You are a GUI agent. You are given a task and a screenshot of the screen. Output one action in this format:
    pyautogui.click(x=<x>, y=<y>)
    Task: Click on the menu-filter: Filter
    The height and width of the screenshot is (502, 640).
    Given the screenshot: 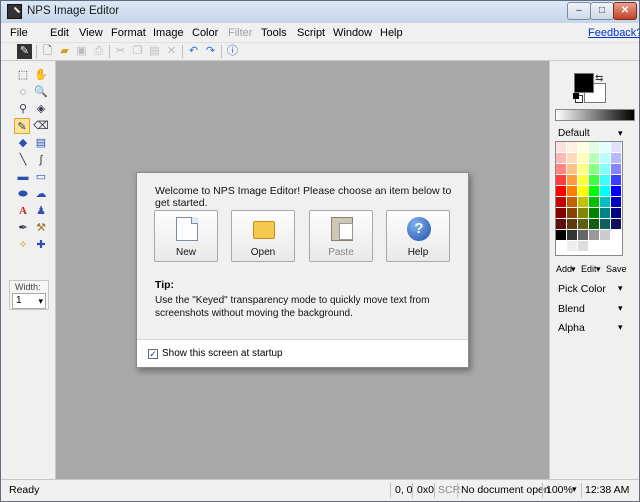 What is the action you would take?
    pyautogui.click(x=240, y=33)
    